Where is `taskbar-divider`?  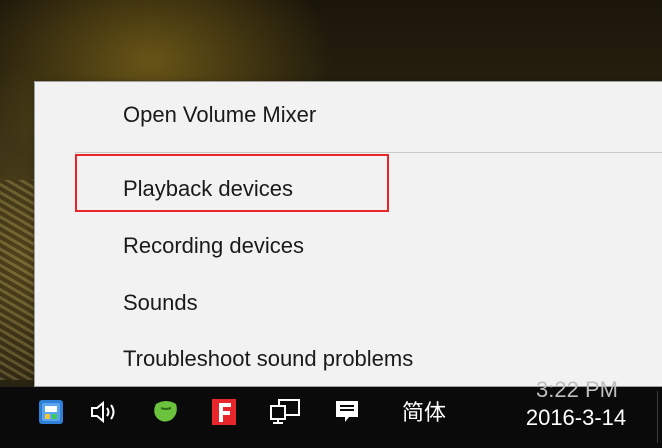 taskbar-divider is located at coordinates (657, 417).